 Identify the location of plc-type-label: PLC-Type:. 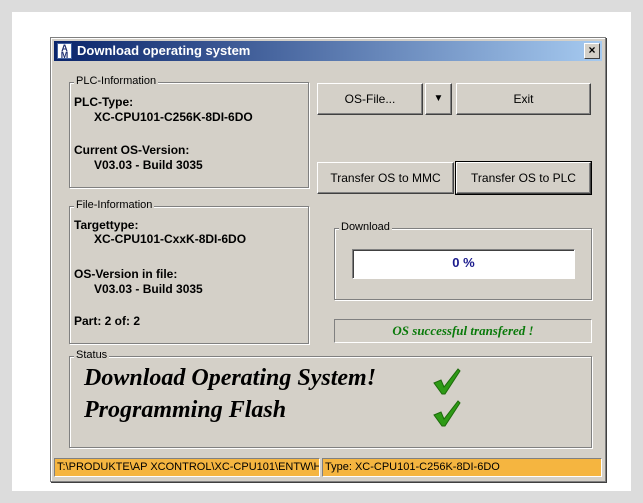
(104, 102).